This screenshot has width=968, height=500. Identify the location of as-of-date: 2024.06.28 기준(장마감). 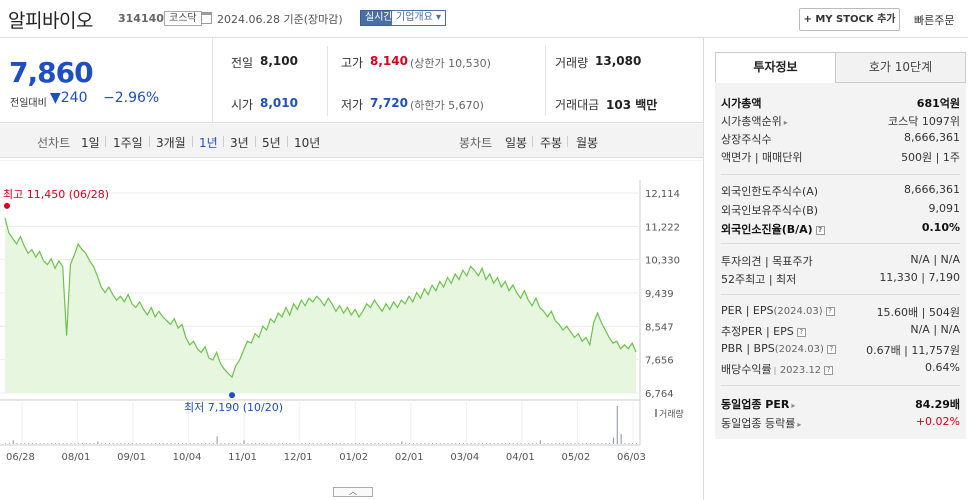
(280, 19).